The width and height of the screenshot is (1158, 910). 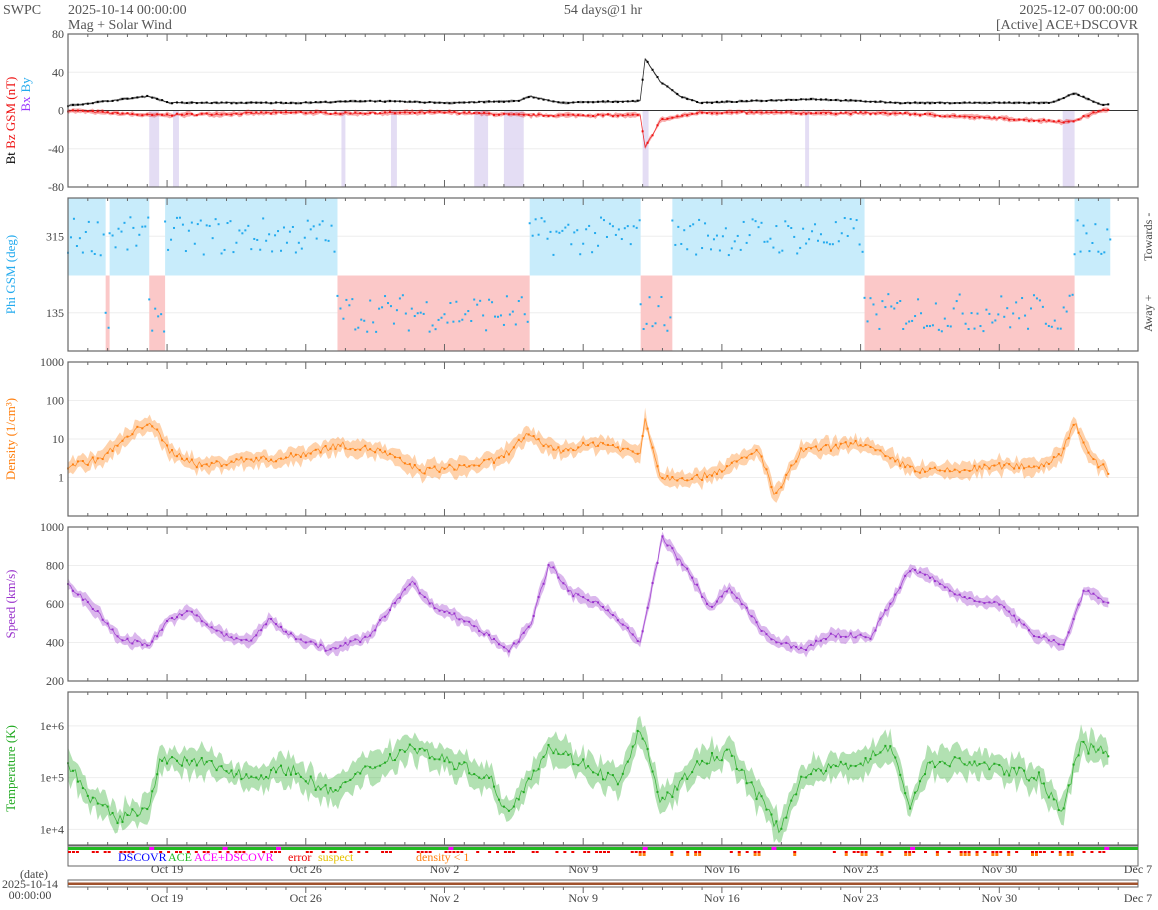 I want to click on label-bz-gsm-nt-: Bz GSM (nT), so click(x=10, y=113).